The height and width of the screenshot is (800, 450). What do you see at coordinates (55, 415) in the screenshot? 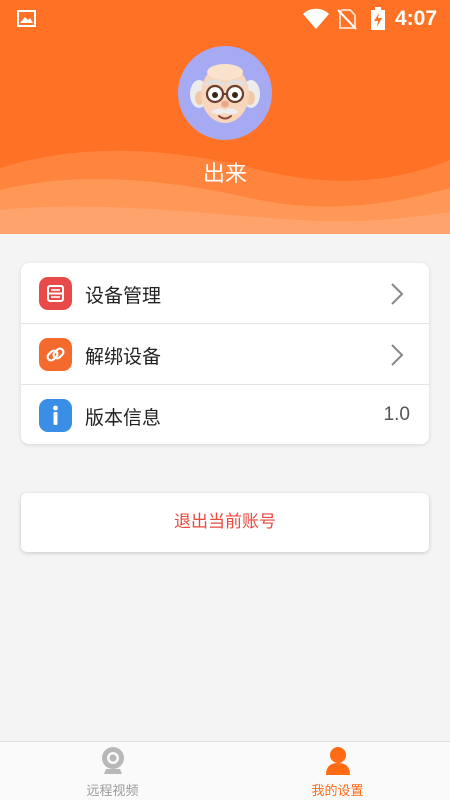
I see `info-icon` at bounding box center [55, 415].